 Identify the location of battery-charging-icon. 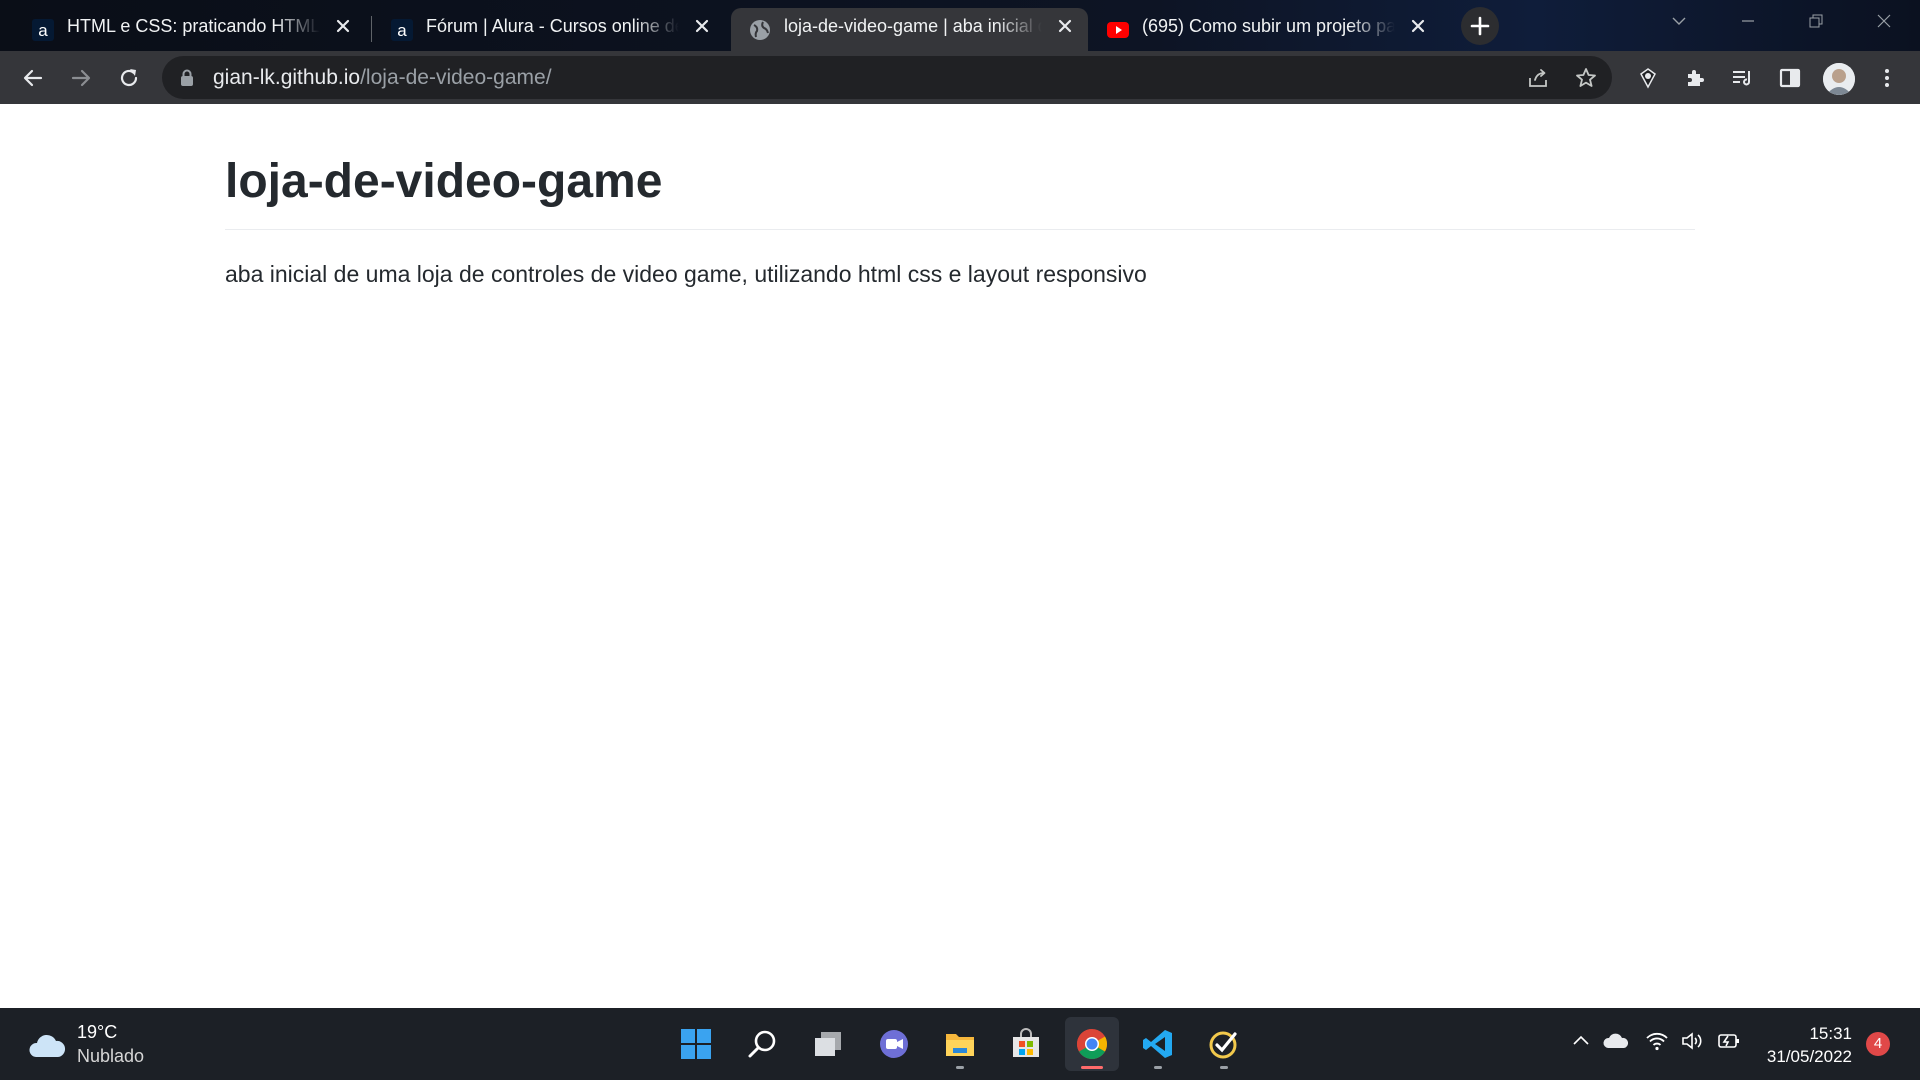
(1728, 1041).